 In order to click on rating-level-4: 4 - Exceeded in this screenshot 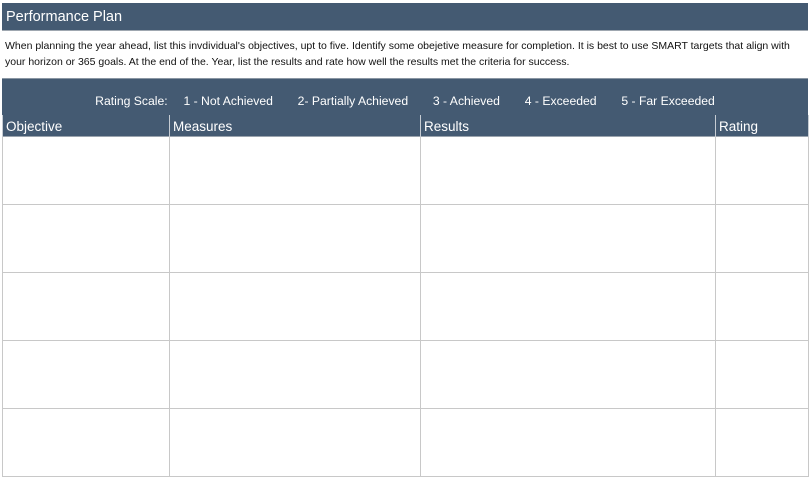, I will do `click(560, 101)`.